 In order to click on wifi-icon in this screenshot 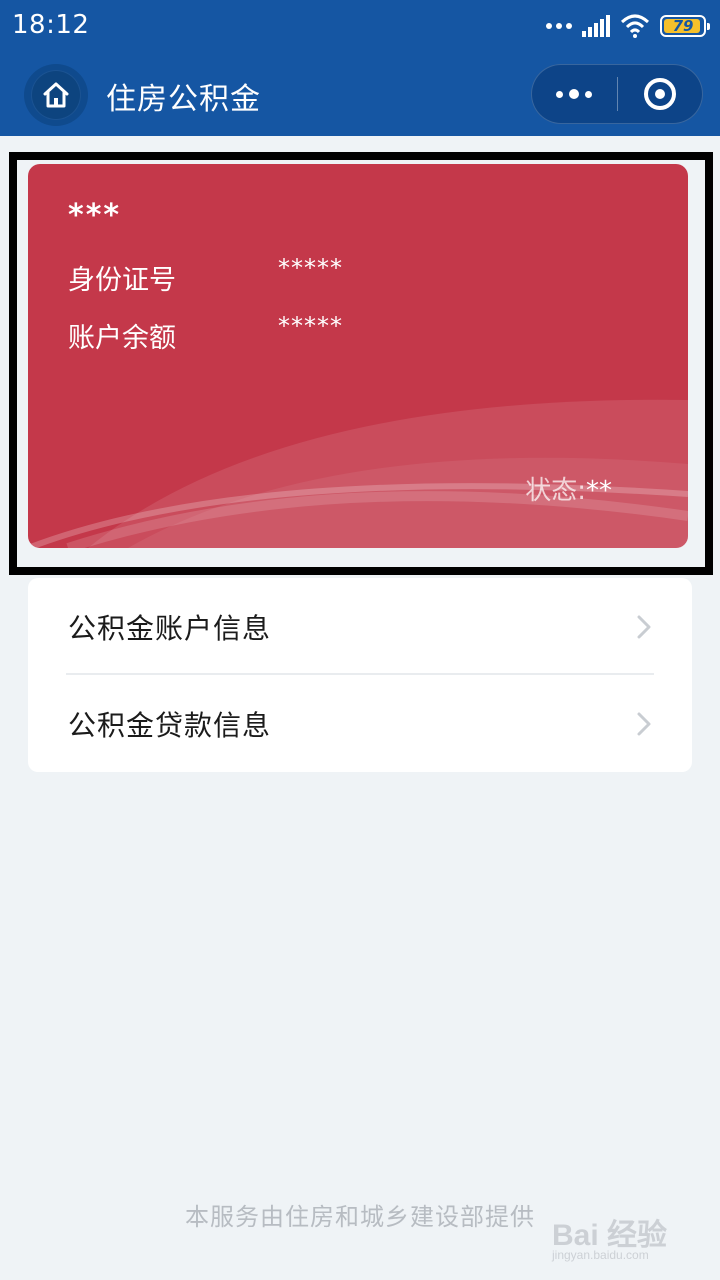, I will do `click(635, 26)`.